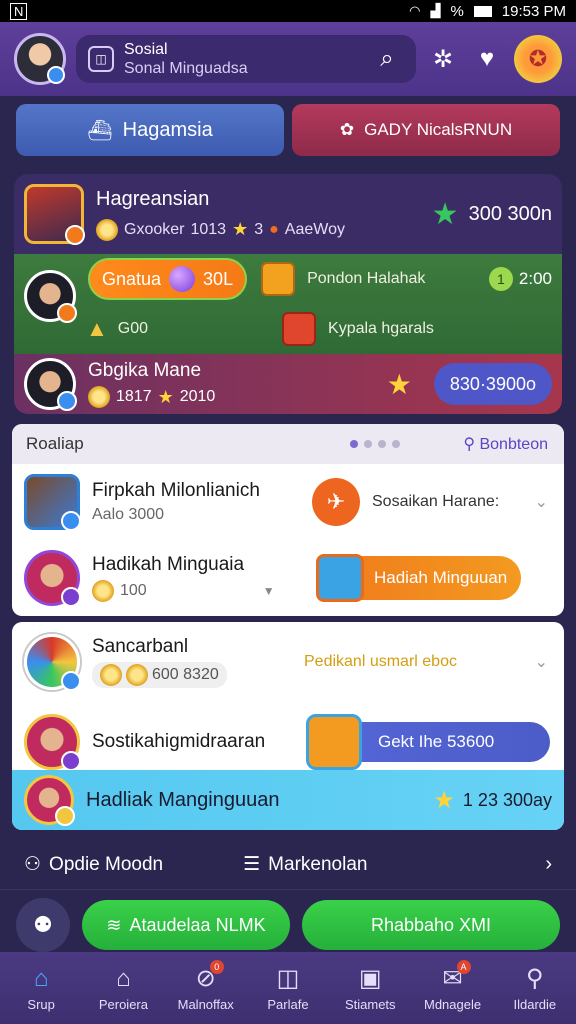  What do you see at coordinates (366, 278) in the screenshot?
I see `event-item-1: Pondon Halahak` at bounding box center [366, 278].